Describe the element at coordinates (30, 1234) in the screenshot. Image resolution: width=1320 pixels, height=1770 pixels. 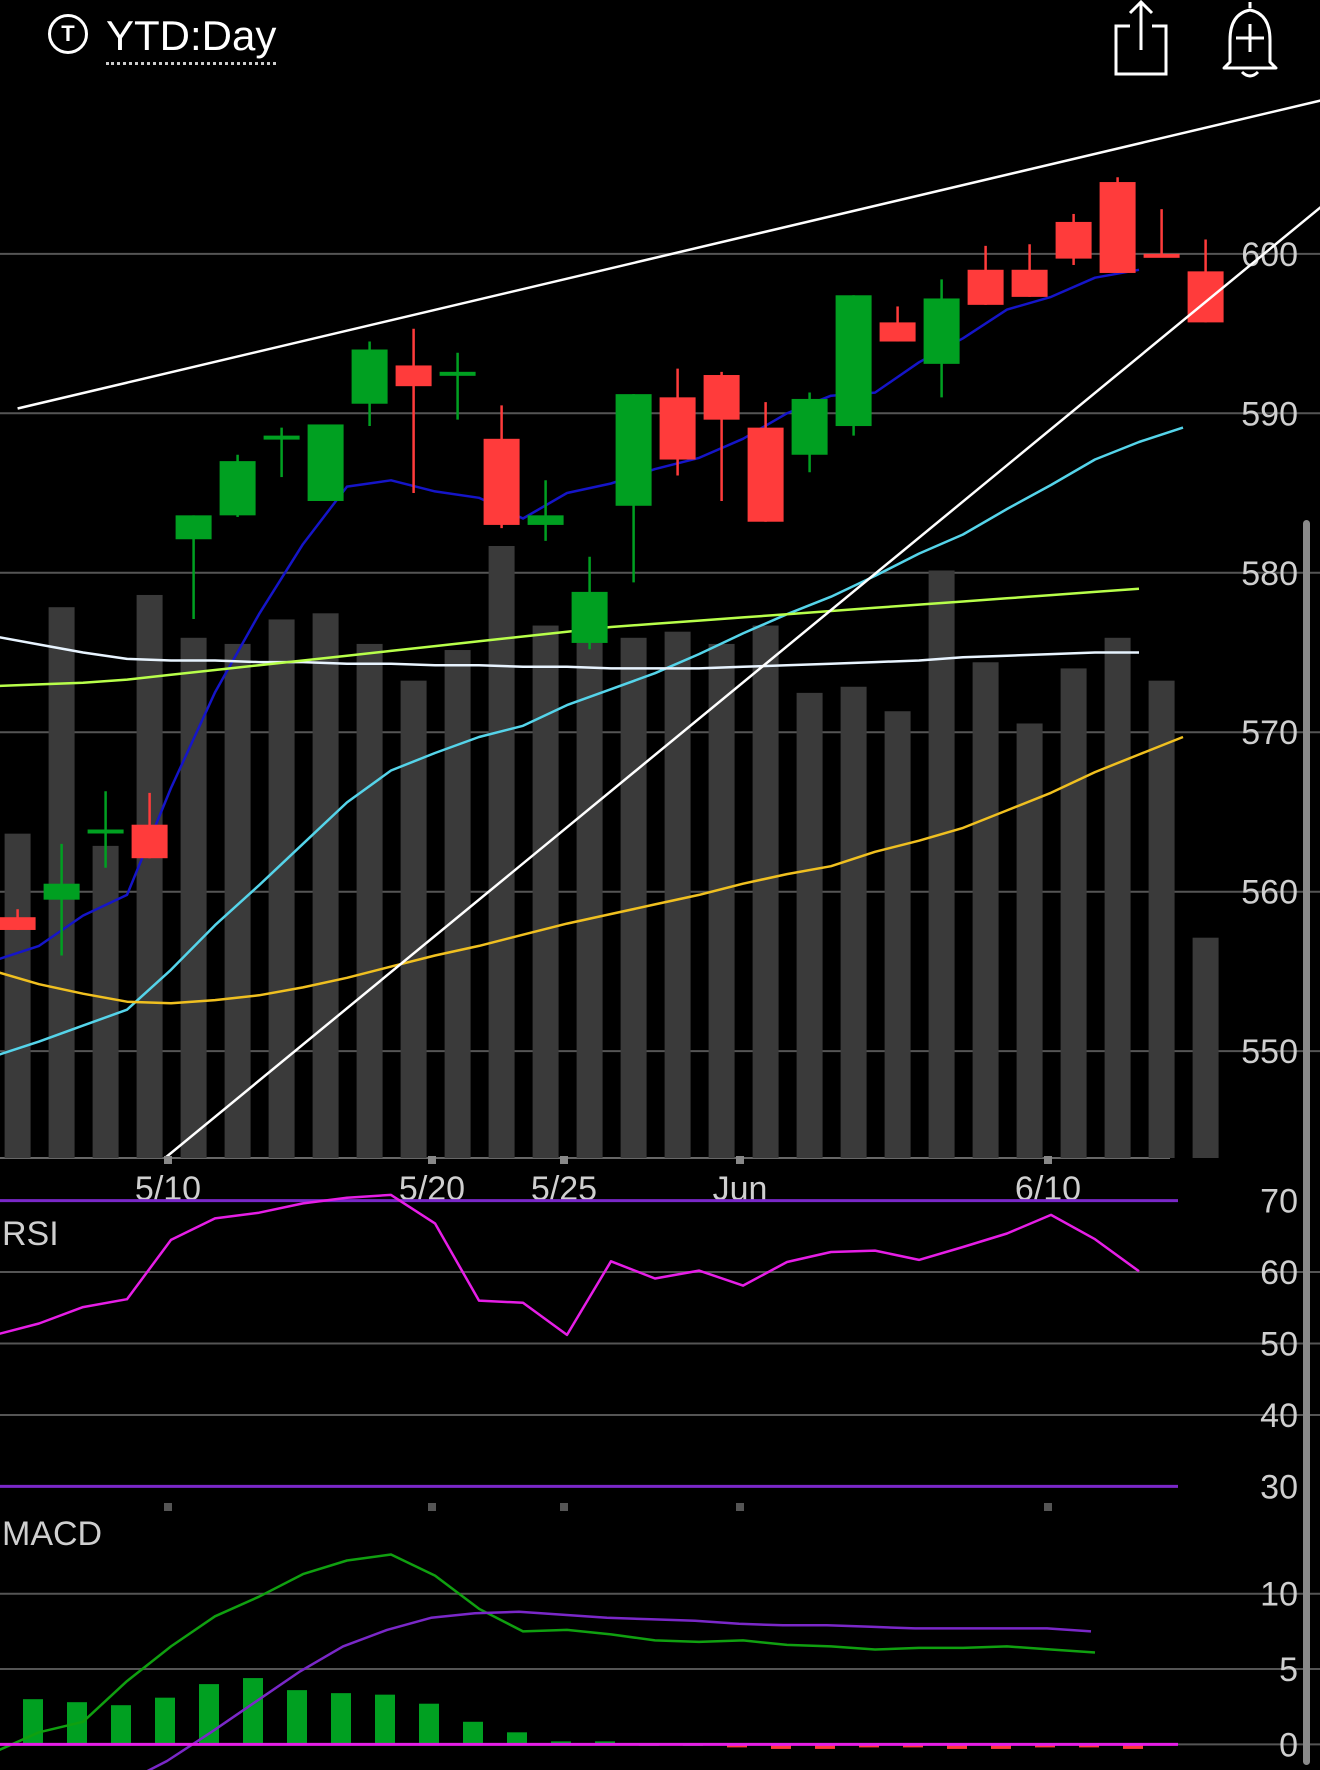
I see `rsi-title: RSI` at that location.